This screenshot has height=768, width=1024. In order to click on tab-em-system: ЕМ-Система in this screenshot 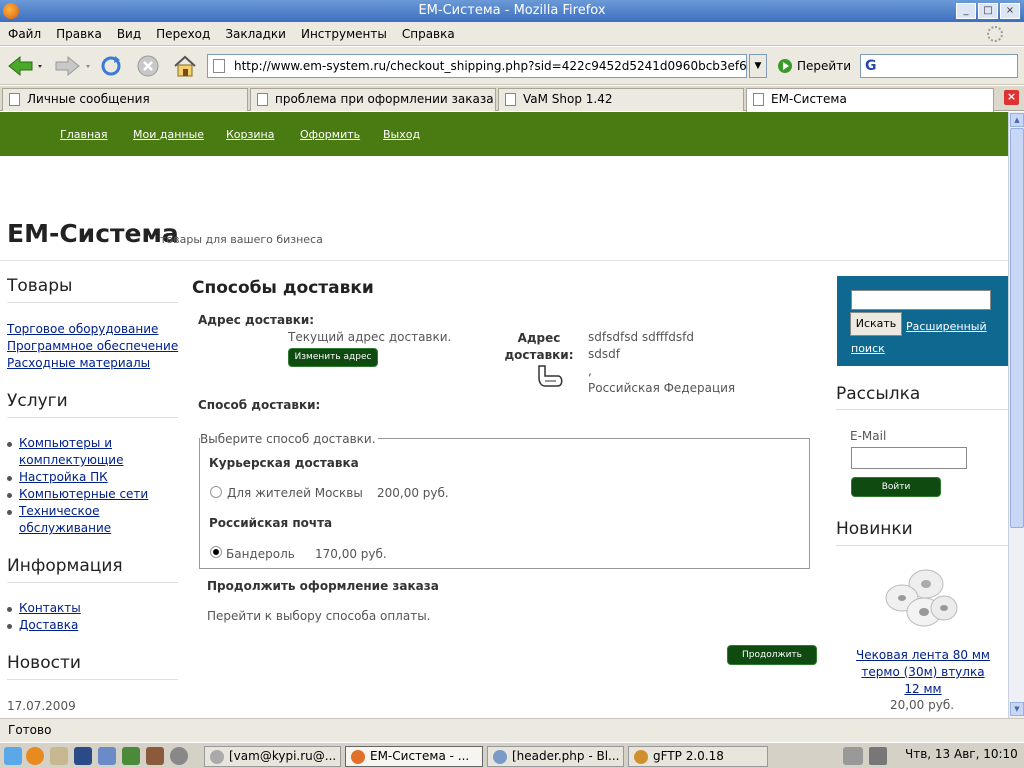, I will do `click(870, 100)`.